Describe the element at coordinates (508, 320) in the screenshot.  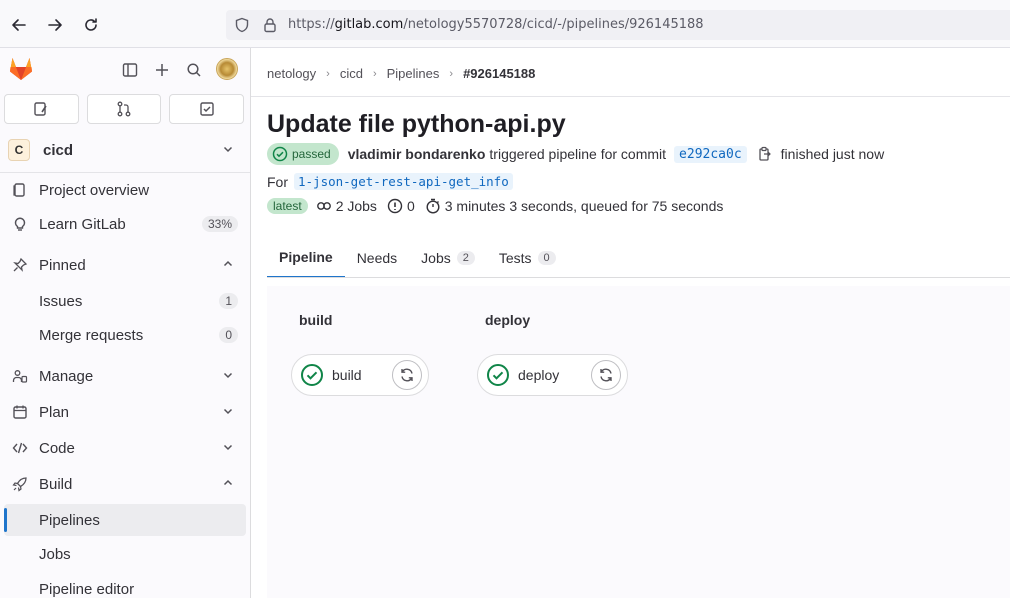
I see `stage-title-deploy: deploy` at that location.